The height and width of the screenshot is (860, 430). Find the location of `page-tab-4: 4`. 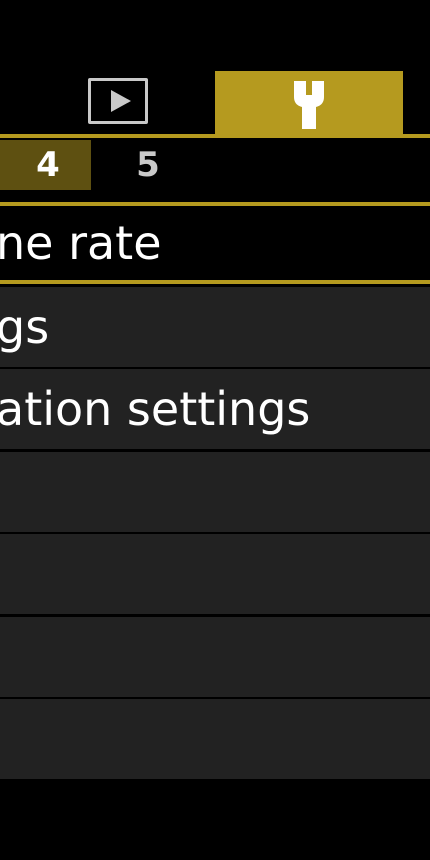

page-tab-4: 4 is located at coordinates (48, 165).